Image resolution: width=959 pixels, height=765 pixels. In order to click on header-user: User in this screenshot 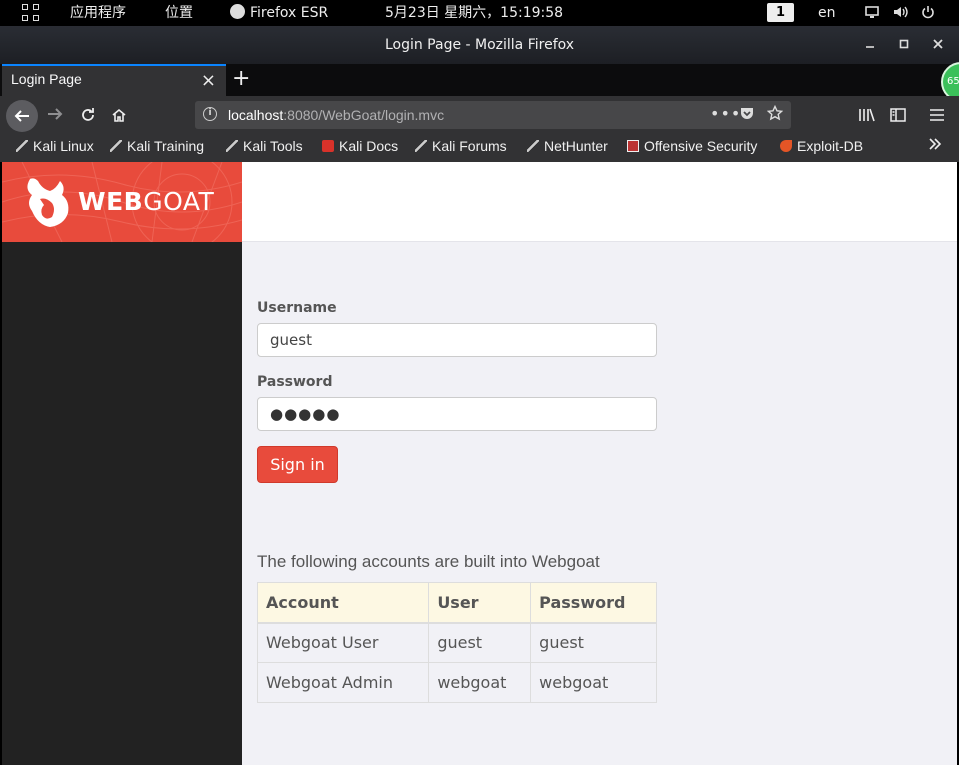, I will do `click(480, 603)`.